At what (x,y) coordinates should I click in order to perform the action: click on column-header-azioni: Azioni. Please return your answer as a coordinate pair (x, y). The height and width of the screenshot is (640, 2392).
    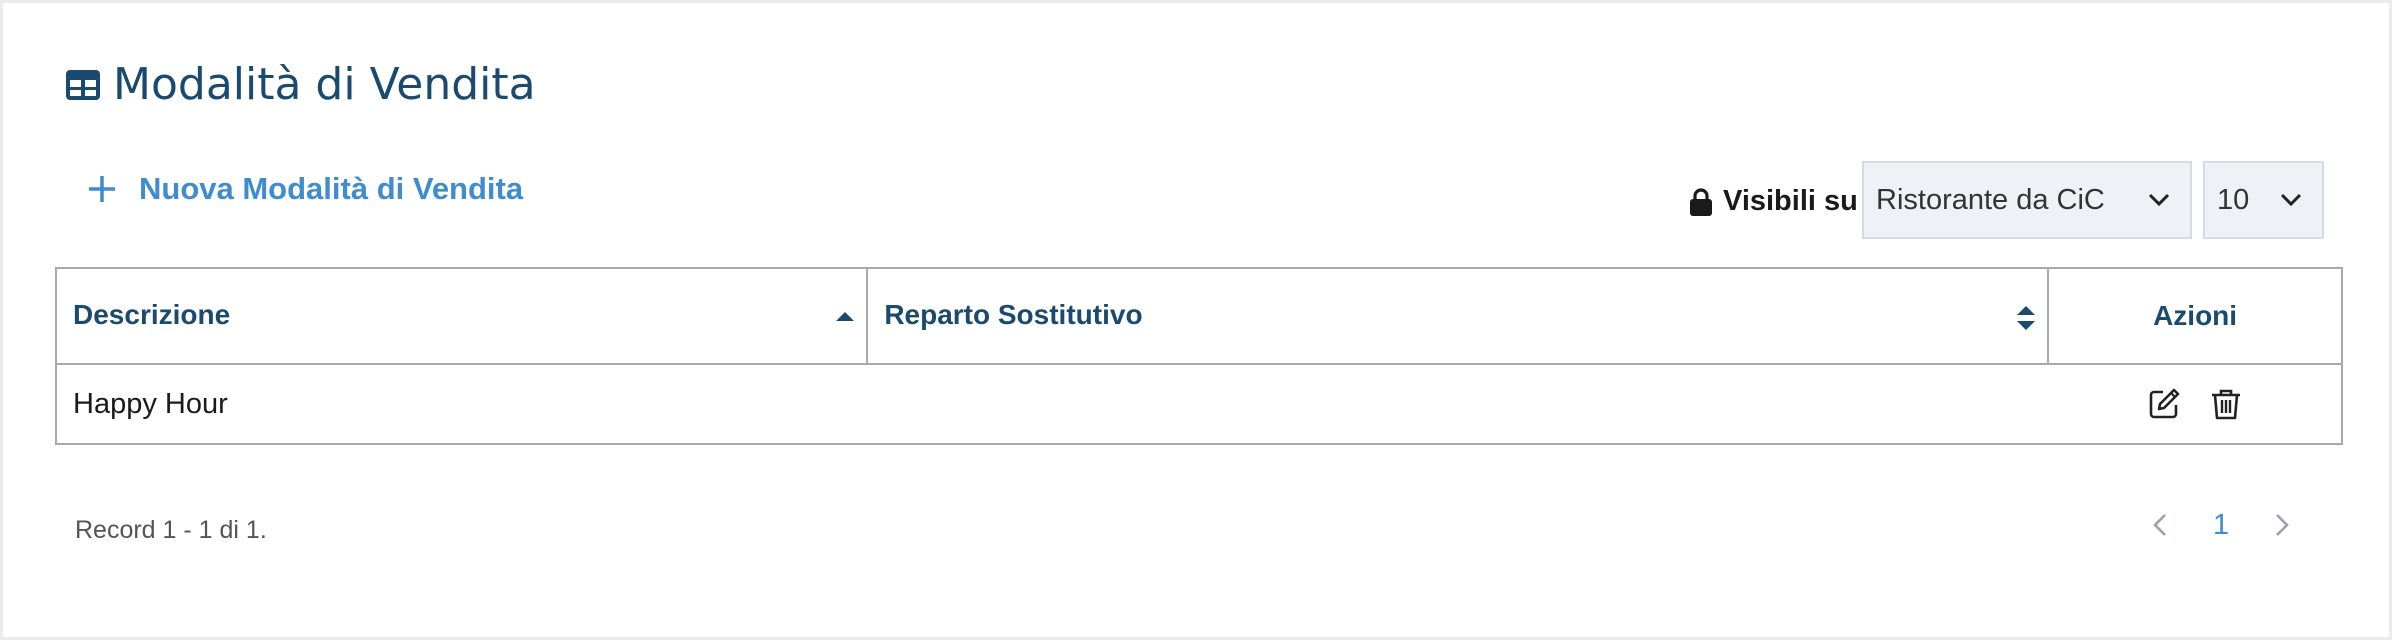
    Looking at the image, I should click on (2195, 316).